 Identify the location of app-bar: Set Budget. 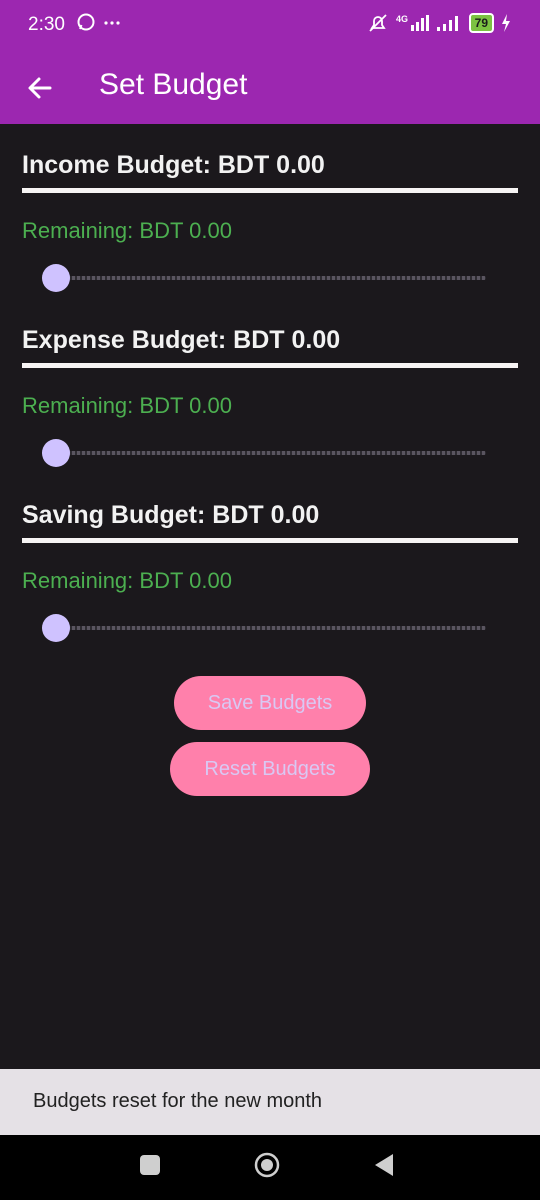
(270, 88).